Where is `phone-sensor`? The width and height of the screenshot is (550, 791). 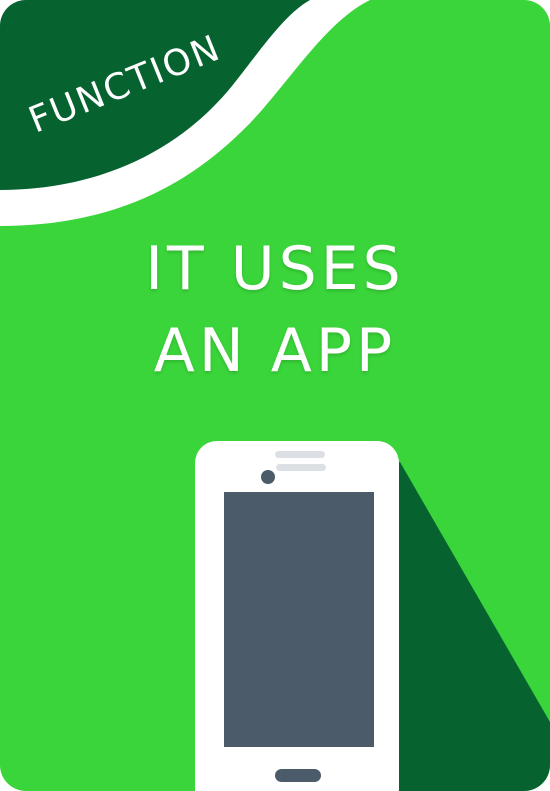
phone-sensor is located at coordinates (301, 467).